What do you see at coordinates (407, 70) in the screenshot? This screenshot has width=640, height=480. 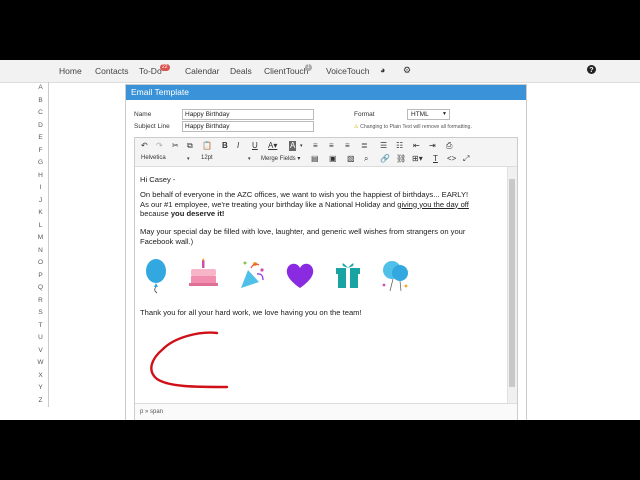 I see `gear-icon: ⚙` at bounding box center [407, 70].